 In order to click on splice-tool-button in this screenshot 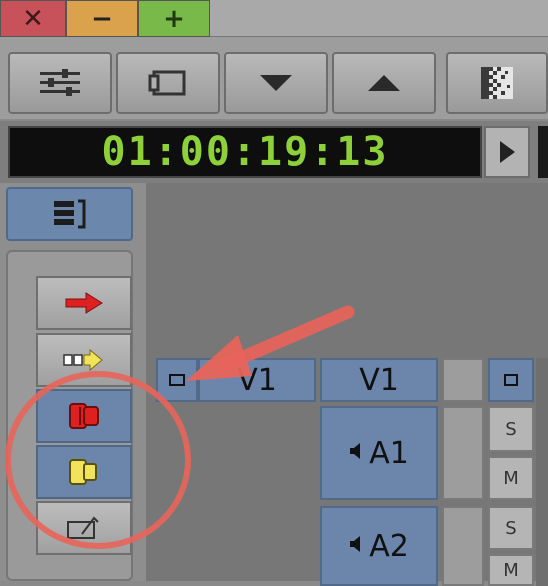, I will do `click(84, 360)`.